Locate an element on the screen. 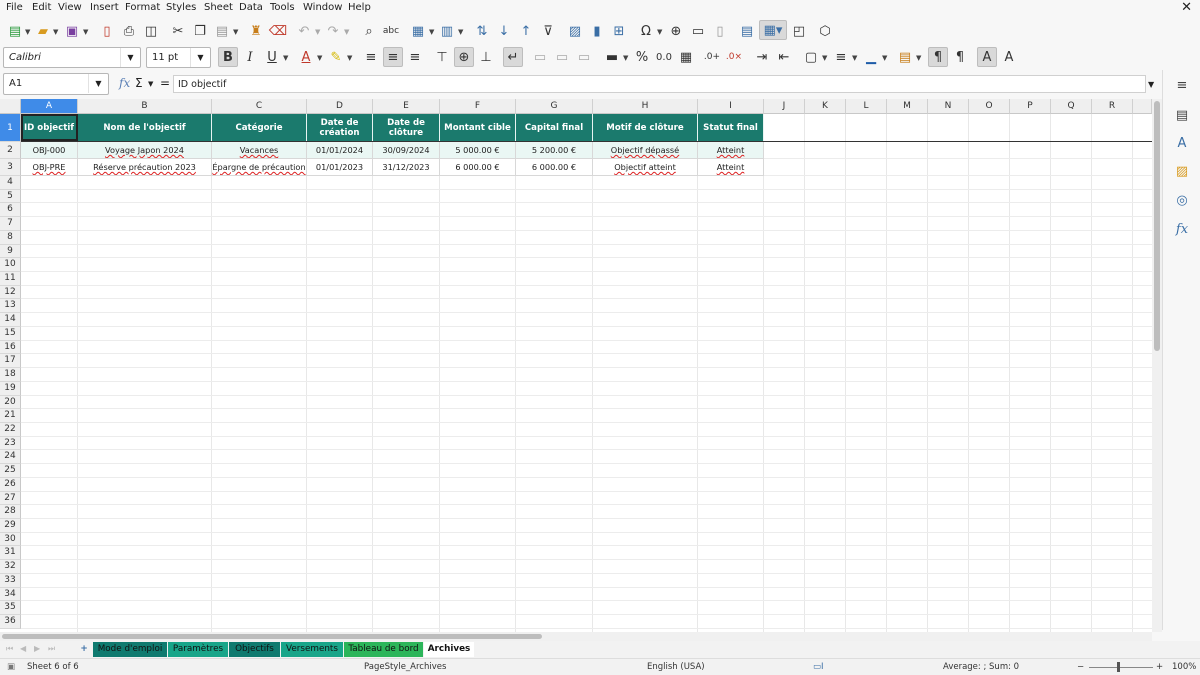  text-language: English (USA) is located at coordinates (676, 667).